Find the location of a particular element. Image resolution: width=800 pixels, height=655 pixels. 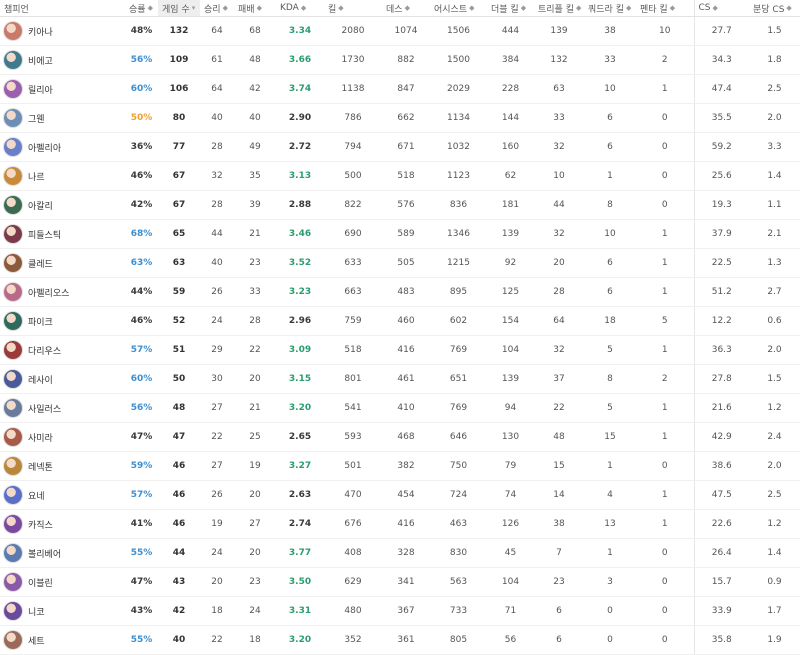

champion-name: 니코 is located at coordinates (36, 611).